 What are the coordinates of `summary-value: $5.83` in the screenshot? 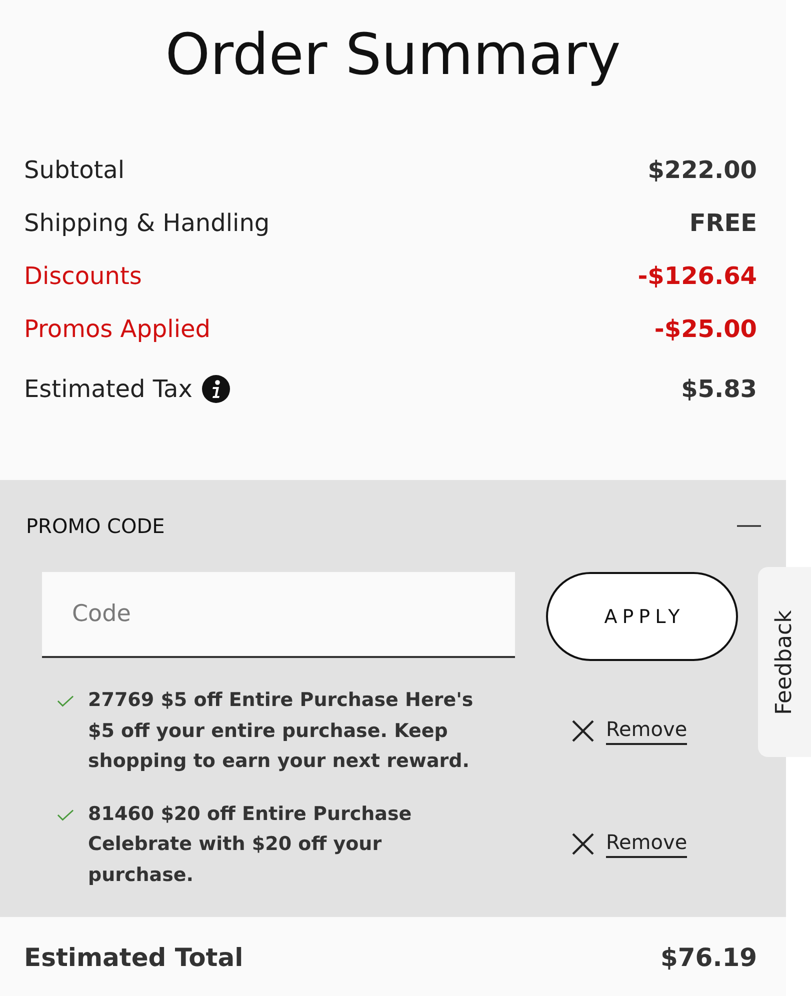 It's located at (719, 389).